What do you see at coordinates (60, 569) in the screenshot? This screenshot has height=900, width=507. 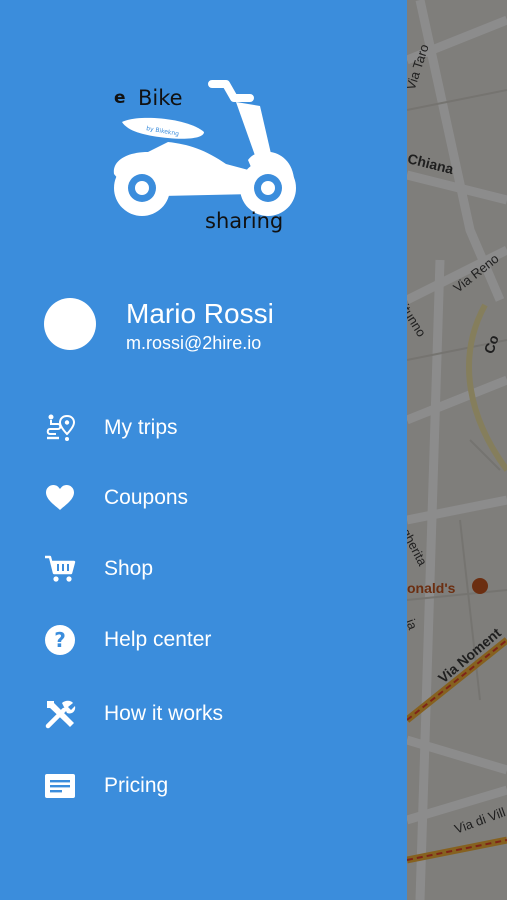 I see `cart-icon` at bounding box center [60, 569].